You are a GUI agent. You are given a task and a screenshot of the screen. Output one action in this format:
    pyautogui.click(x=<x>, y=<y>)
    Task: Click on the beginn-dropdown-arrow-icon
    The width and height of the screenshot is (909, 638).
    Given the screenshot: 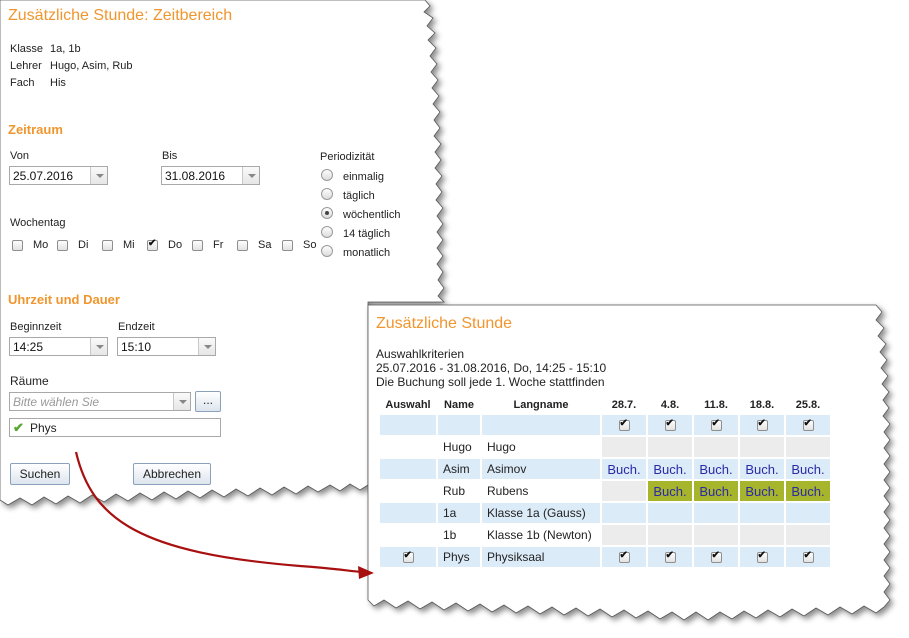 What is the action you would take?
    pyautogui.click(x=98, y=346)
    